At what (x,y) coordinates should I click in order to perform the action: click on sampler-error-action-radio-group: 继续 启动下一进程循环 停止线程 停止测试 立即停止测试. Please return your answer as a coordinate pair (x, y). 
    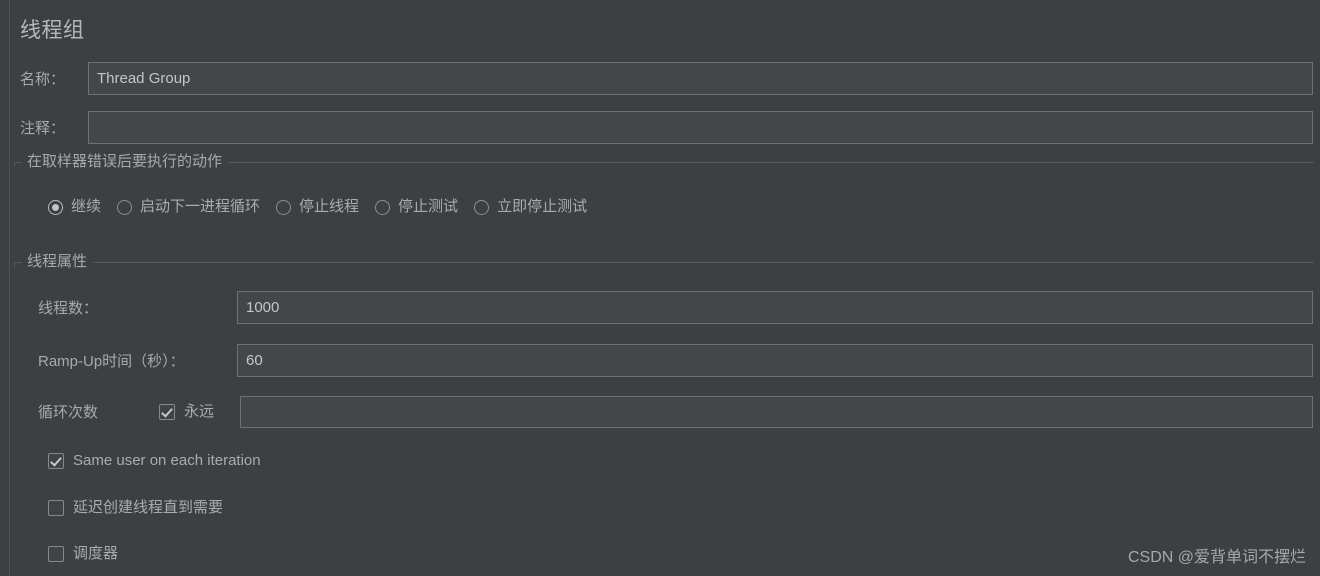
    Looking at the image, I should click on (325, 207).